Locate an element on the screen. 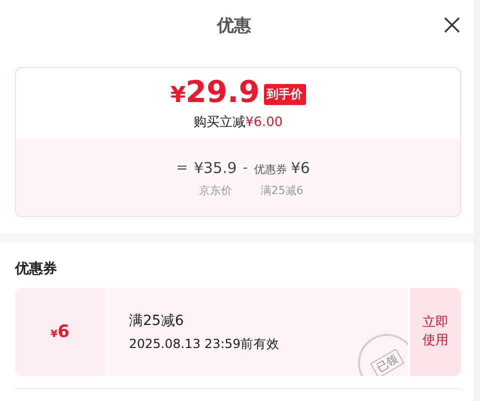 This screenshot has width=480, height=401. final-price-tag: 到手价 is located at coordinates (285, 94).